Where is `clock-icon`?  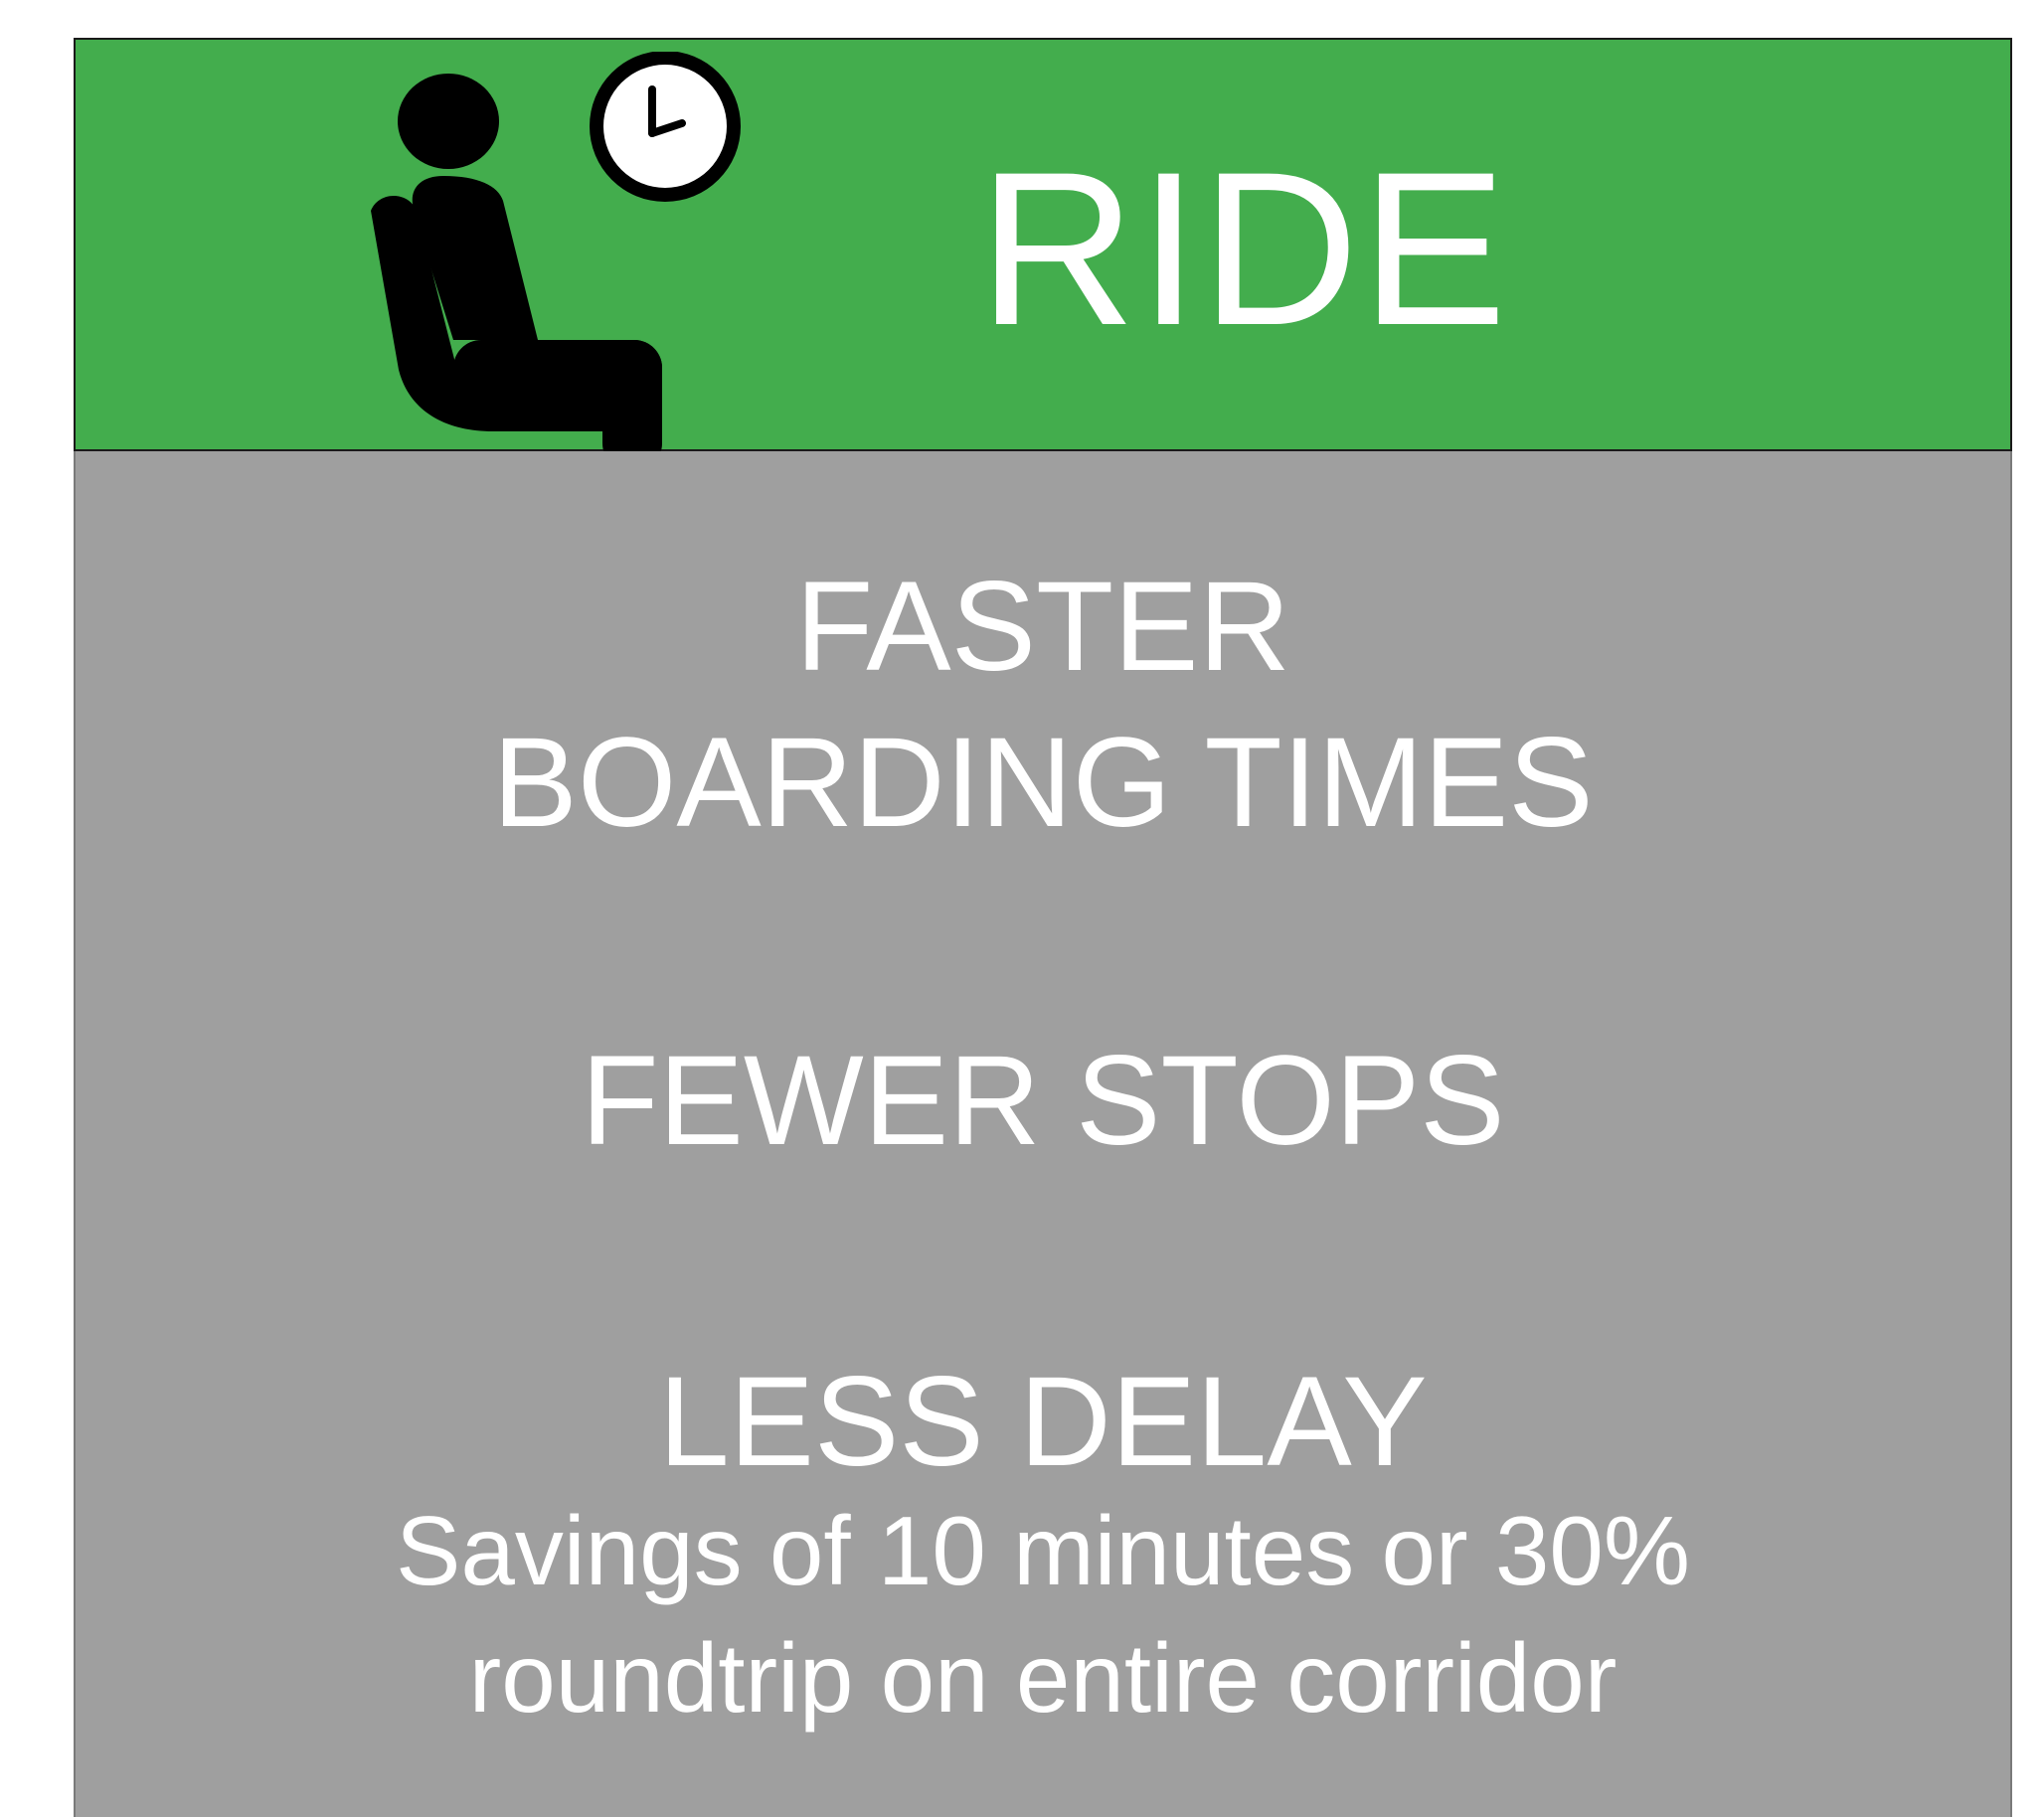 clock-icon is located at coordinates (665, 127).